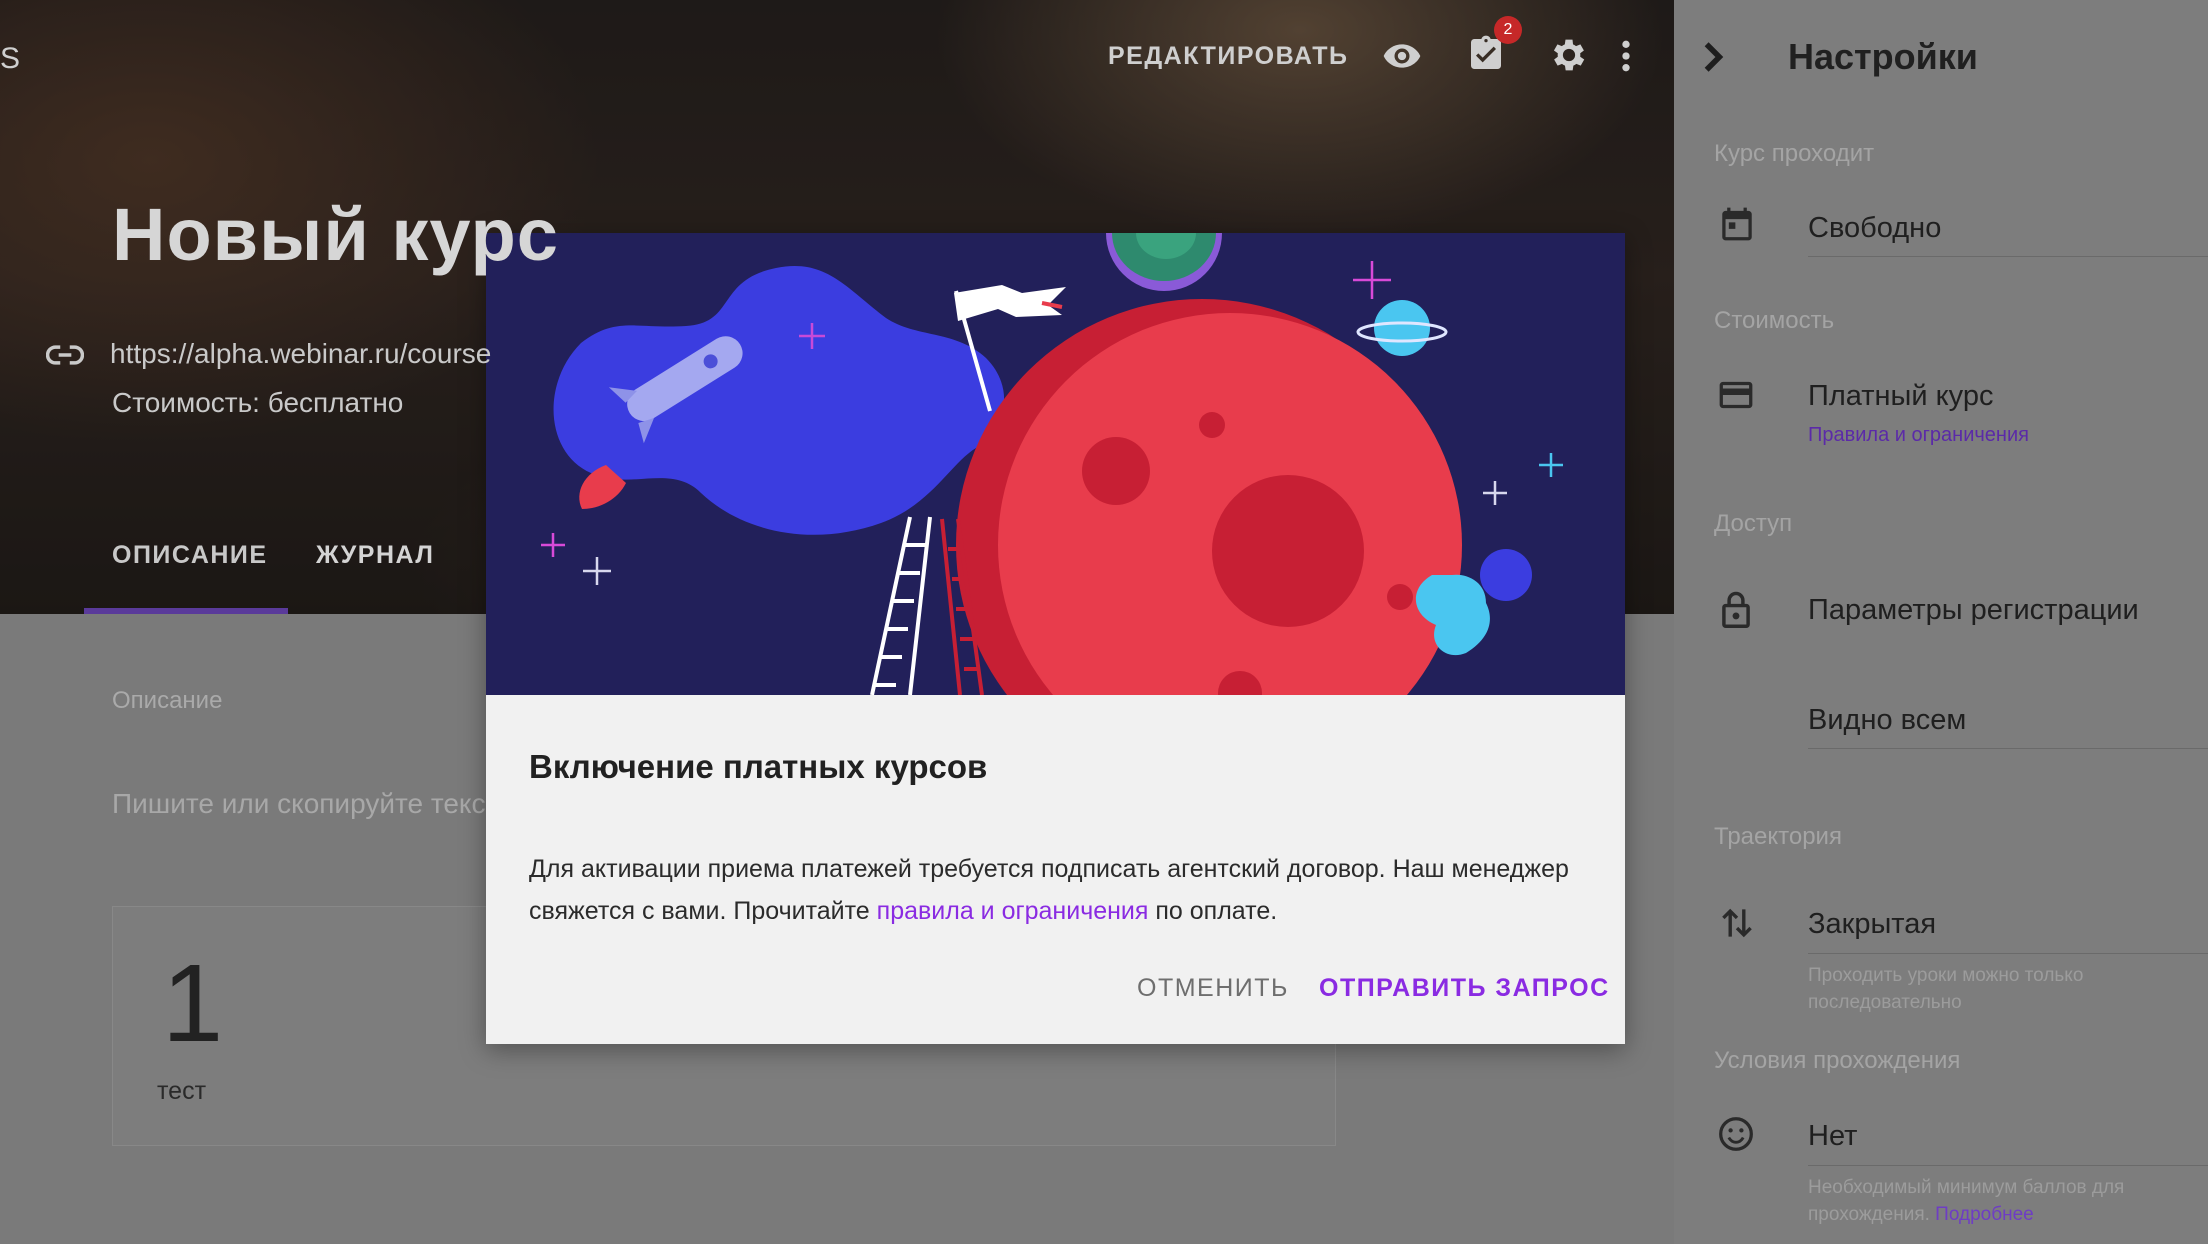 This screenshot has width=2208, height=1244. I want to click on description-input: Пишите или скопируйте текст, so click(305, 804).